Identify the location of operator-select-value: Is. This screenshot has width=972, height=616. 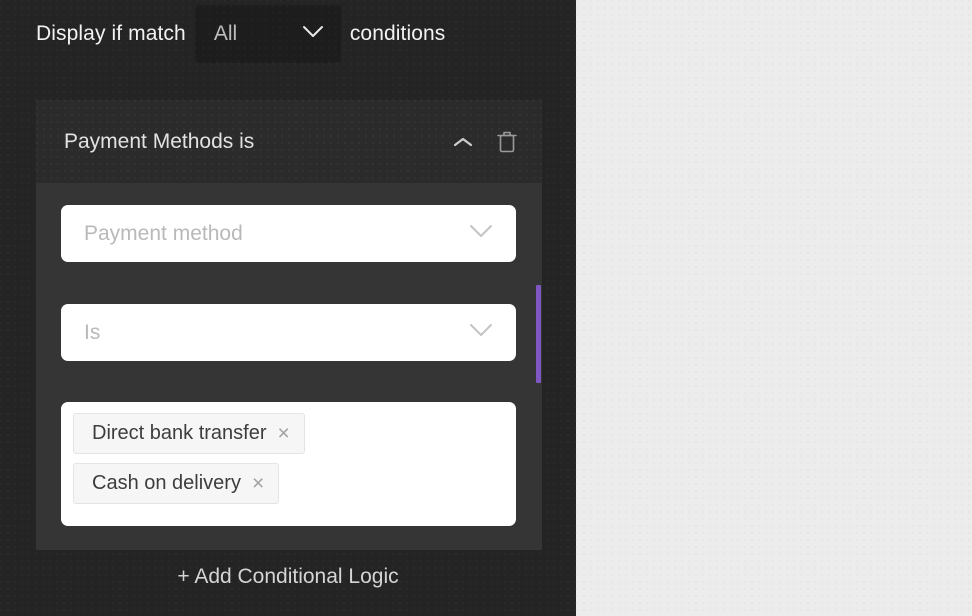
(92, 332).